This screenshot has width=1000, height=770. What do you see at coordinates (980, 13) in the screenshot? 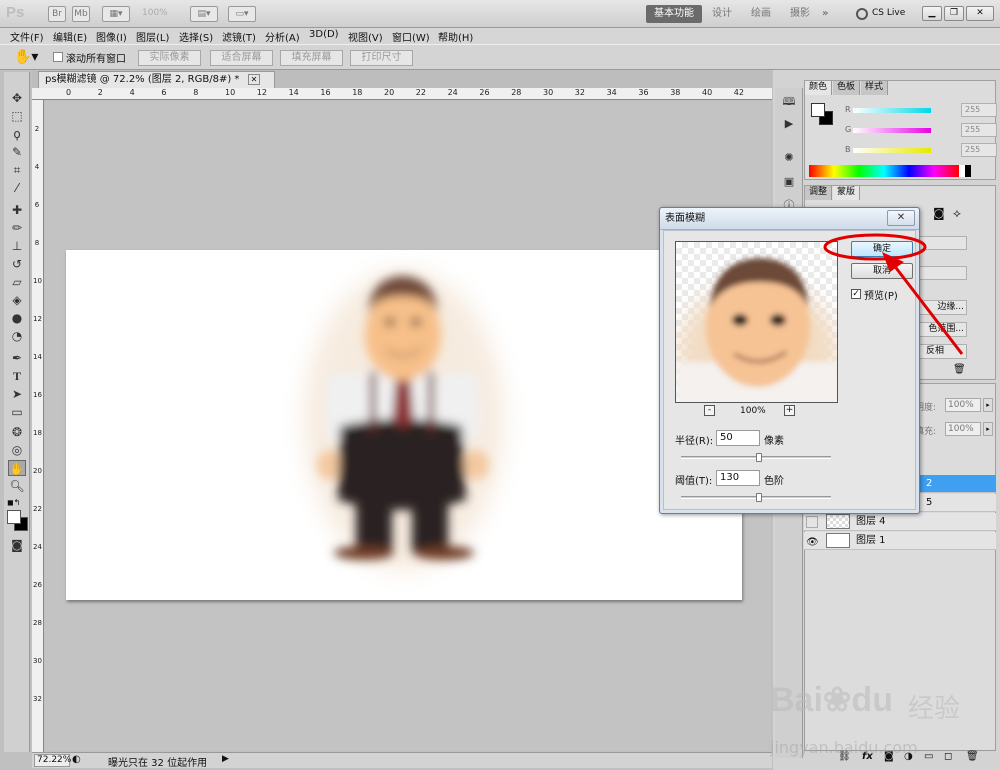
I see `close-icon: ✕` at bounding box center [980, 13].